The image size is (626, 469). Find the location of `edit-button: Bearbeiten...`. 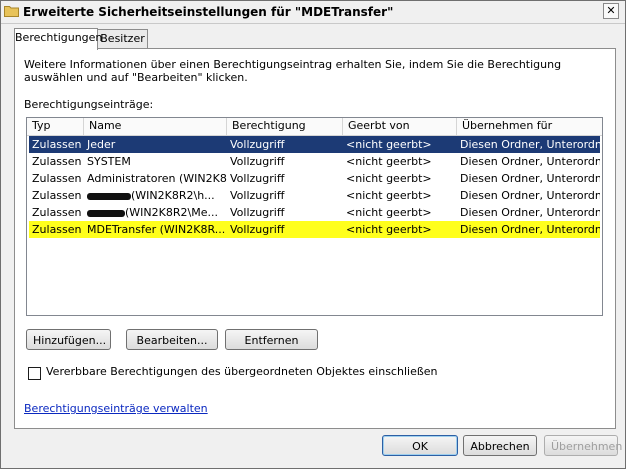

edit-button: Bearbeiten... is located at coordinates (172, 339).